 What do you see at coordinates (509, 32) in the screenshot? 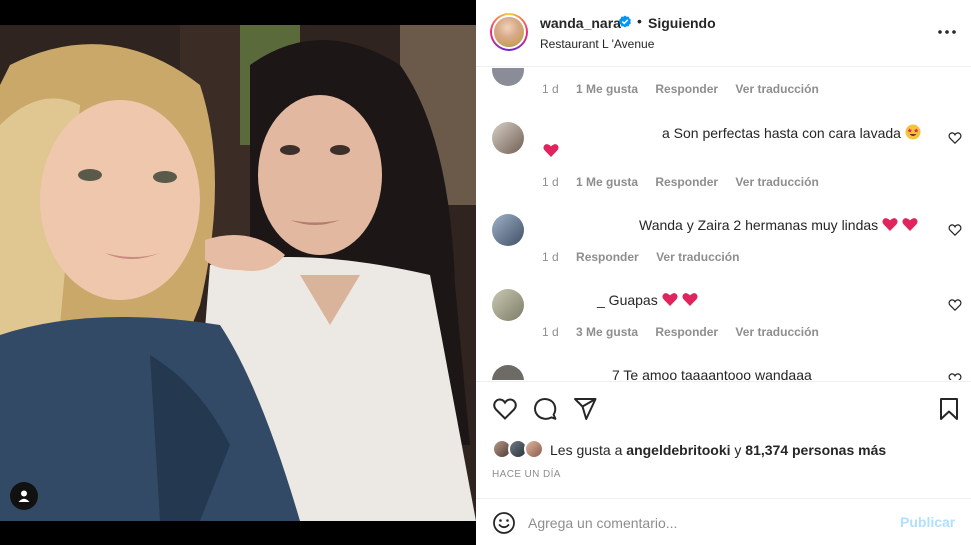
I see `author-avatar` at bounding box center [509, 32].